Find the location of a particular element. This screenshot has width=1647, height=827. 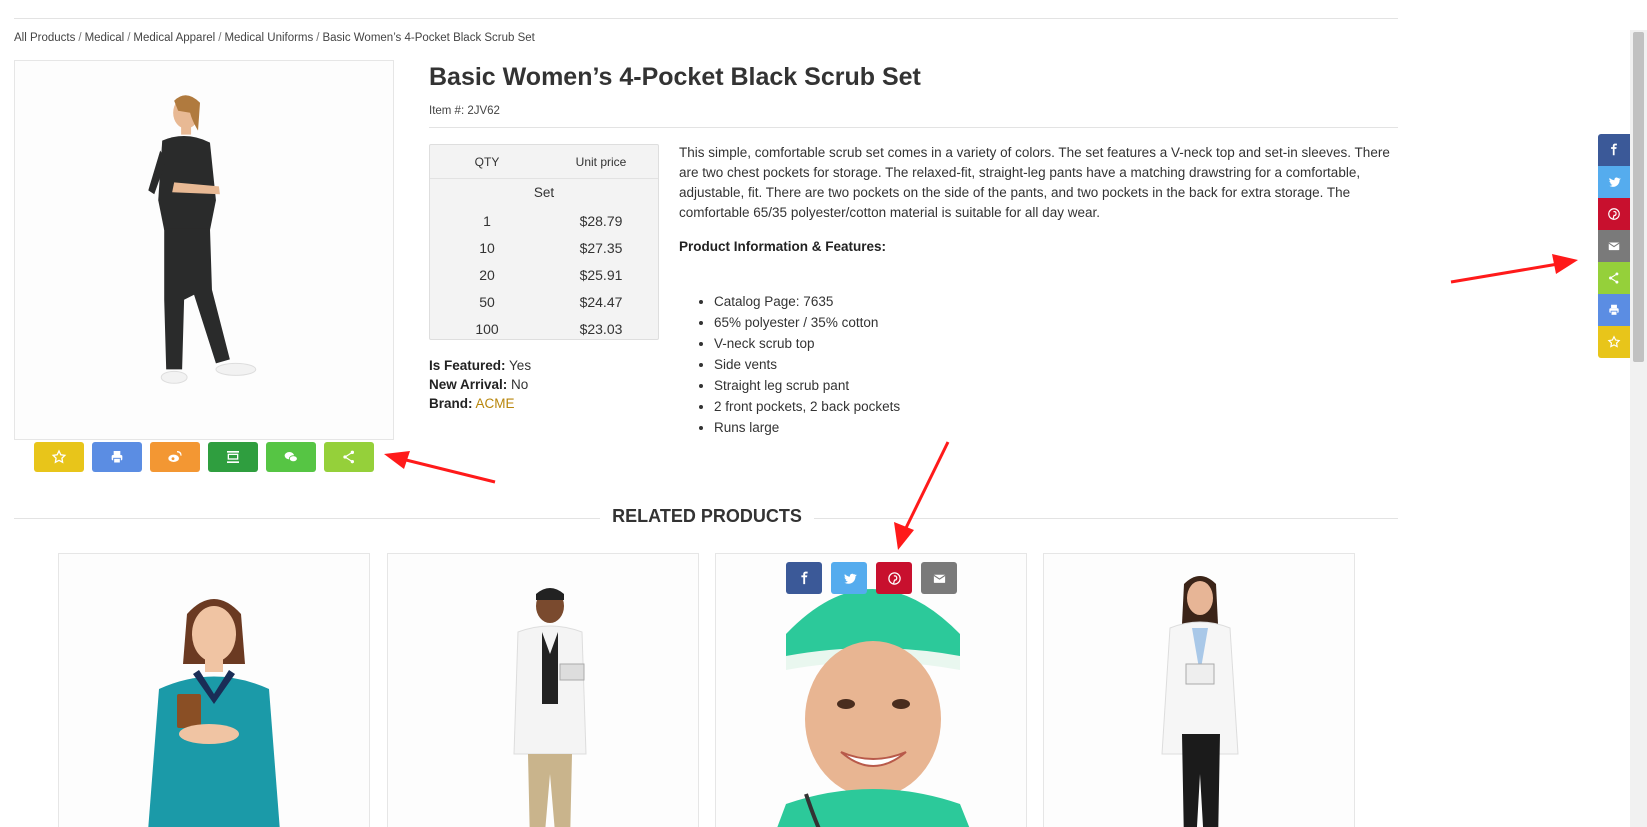

featured-label: Is Featured: is located at coordinates (467, 365).